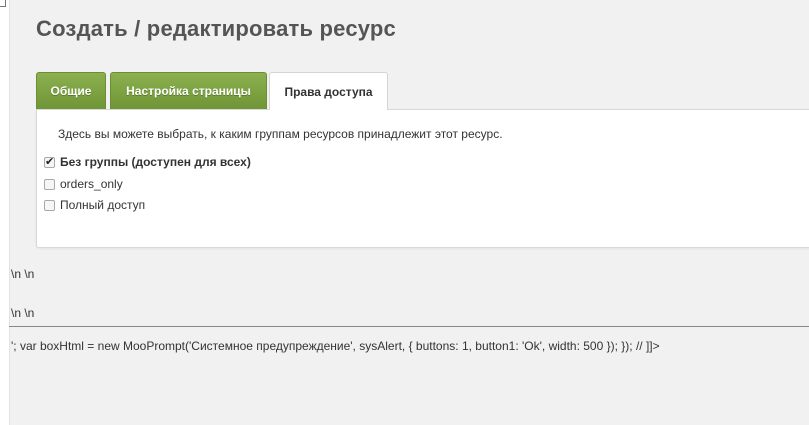 Image resolution: width=809 pixels, height=425 pixels. What do you see at coordinates (103, 205) in the screenshot?
I see `group-label-full-access: Полный доступ` at bounding box center [103, 205].